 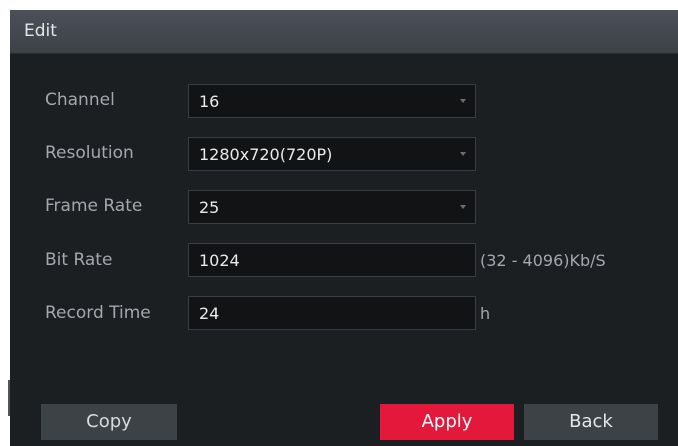 I want to click on channel-value: 16, so click(x=209, y=101).